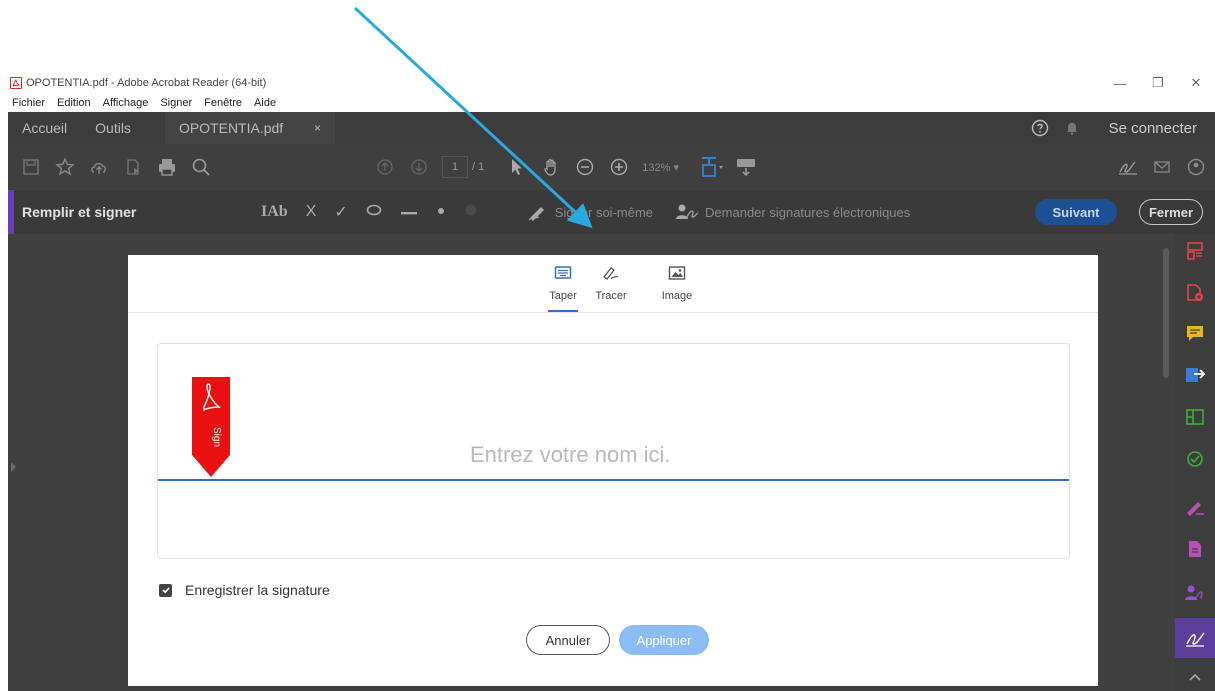 Image resolution: width=1215 pixels, height=691 pixels. I want to click on notification-bell-icon, so click(1072, 128).